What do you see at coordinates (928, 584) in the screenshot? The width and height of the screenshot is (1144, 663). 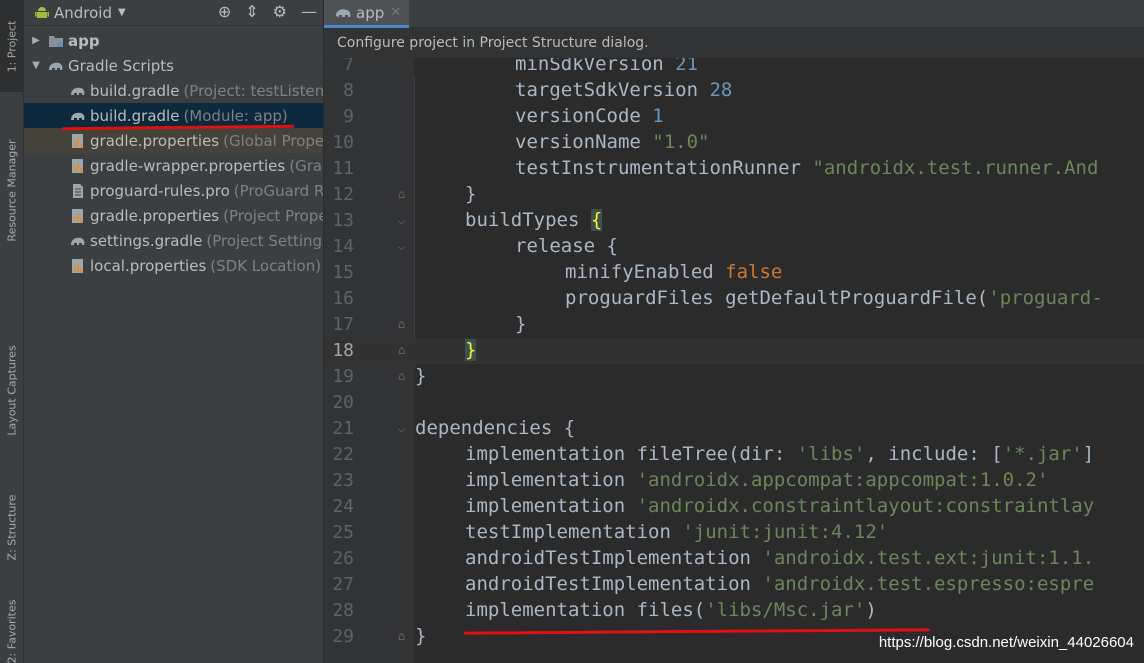 I see `code-string: 'androidx.test.espresso:espre` at bounding box center [928, 584].